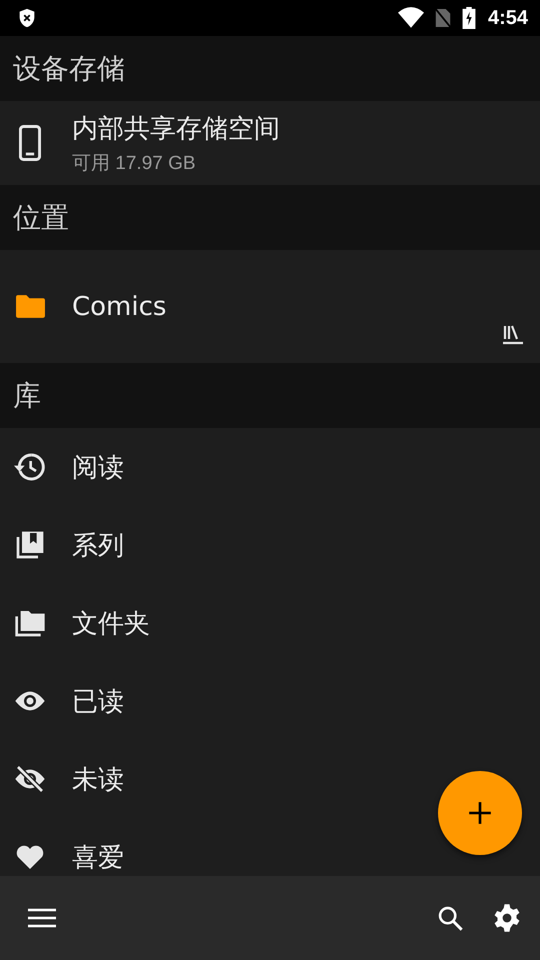 The image size is (540, 960). I want to click on section-header: 设备存储, so click(69, 68).